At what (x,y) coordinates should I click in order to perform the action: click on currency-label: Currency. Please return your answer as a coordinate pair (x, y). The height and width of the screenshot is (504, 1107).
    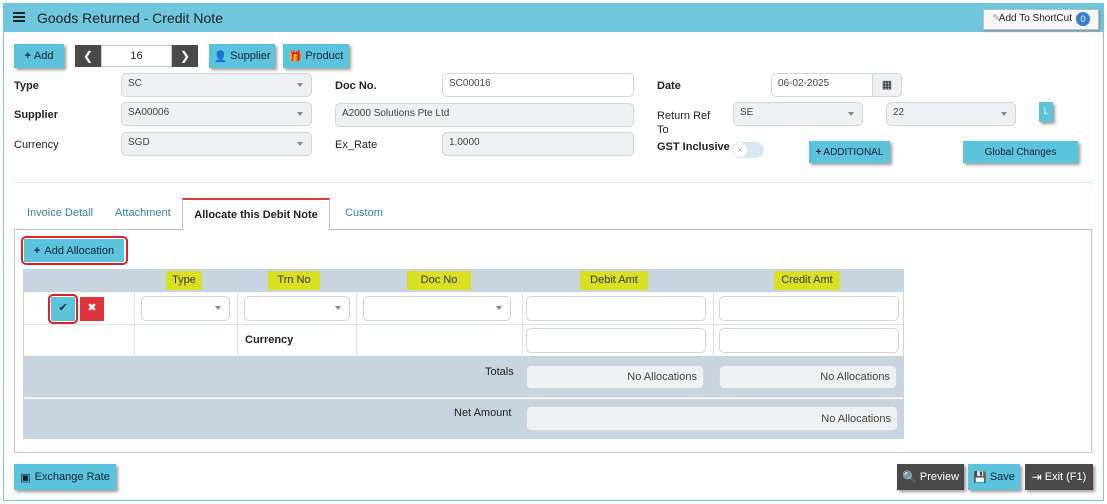
    Looking at the image, I should click on (36, 145).